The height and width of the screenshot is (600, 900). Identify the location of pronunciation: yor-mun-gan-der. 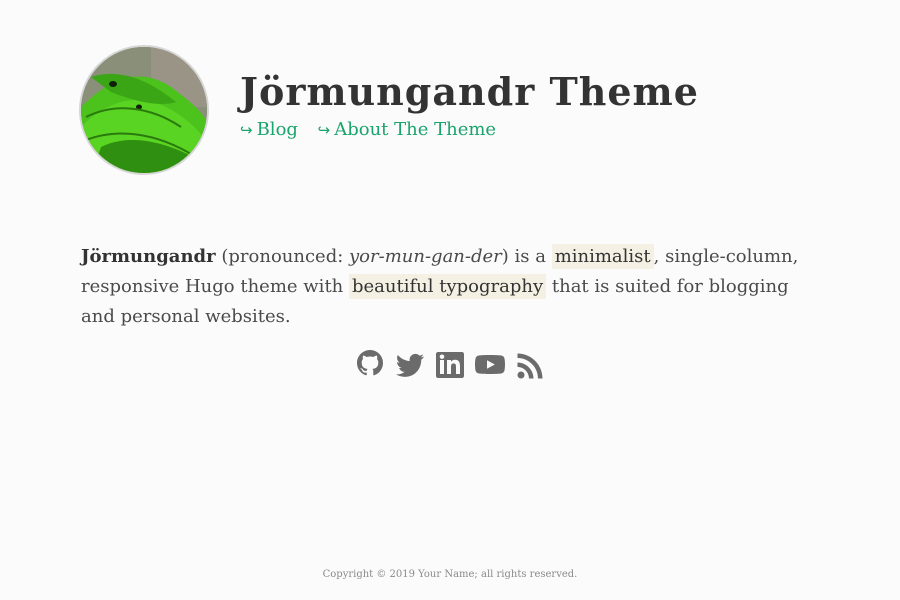
(425, 256).